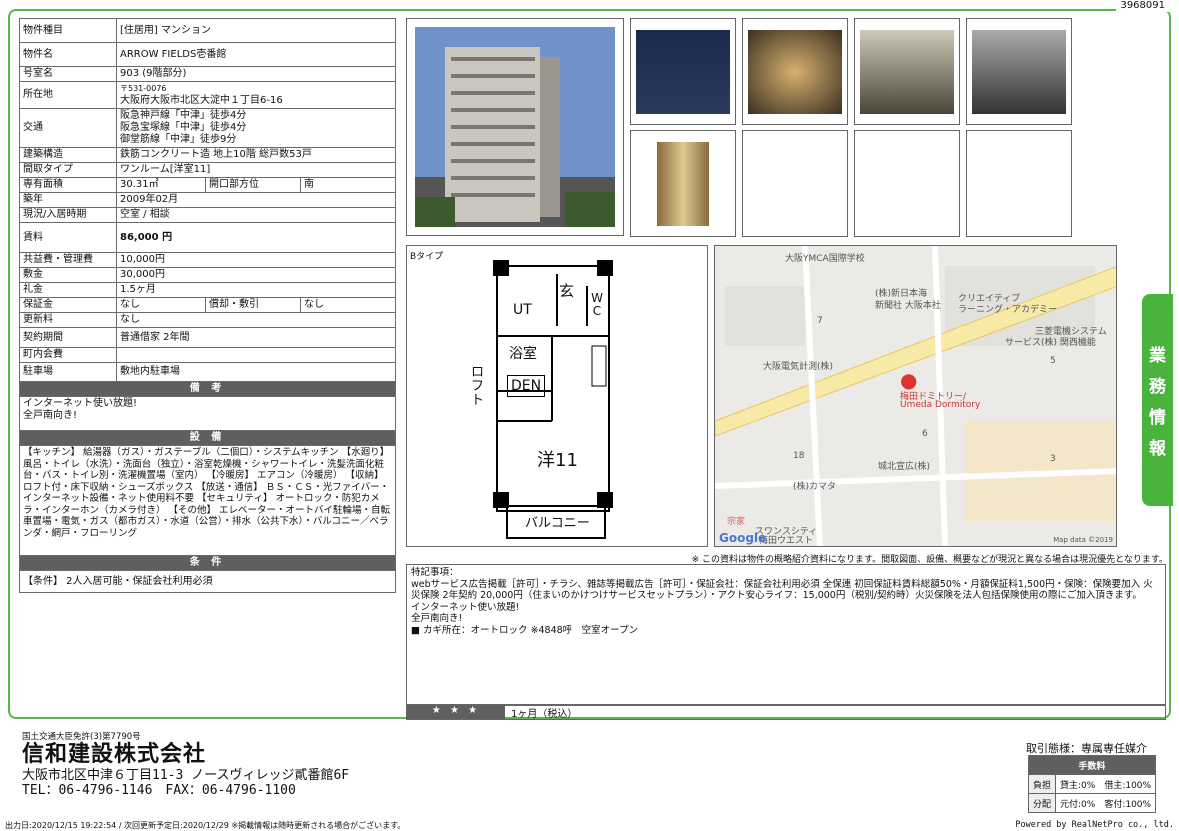  What do you see at coordinates (253, 185) in the screenshot?
I see `opening-label: 開口部方位` at bounding box center [253, 185].